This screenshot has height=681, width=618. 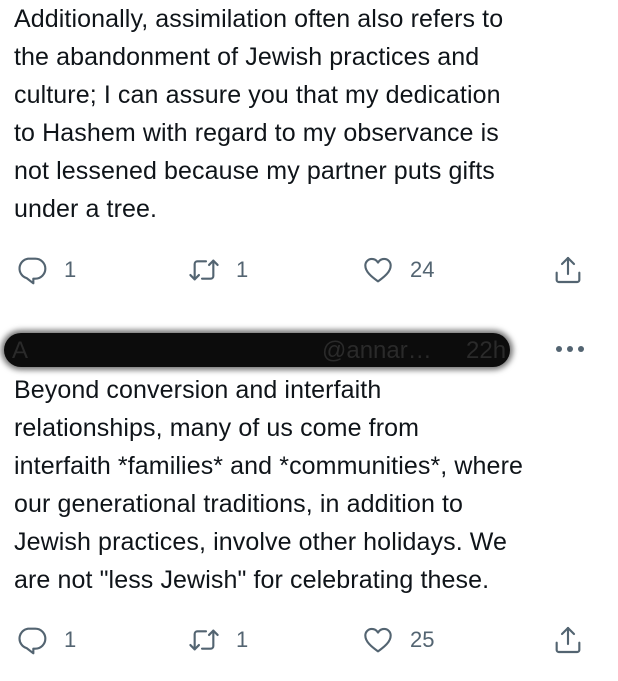 What do you see at coordinates (571, 349) in the screenshot?
I see `more-icon` at bounding box center [571, 349].